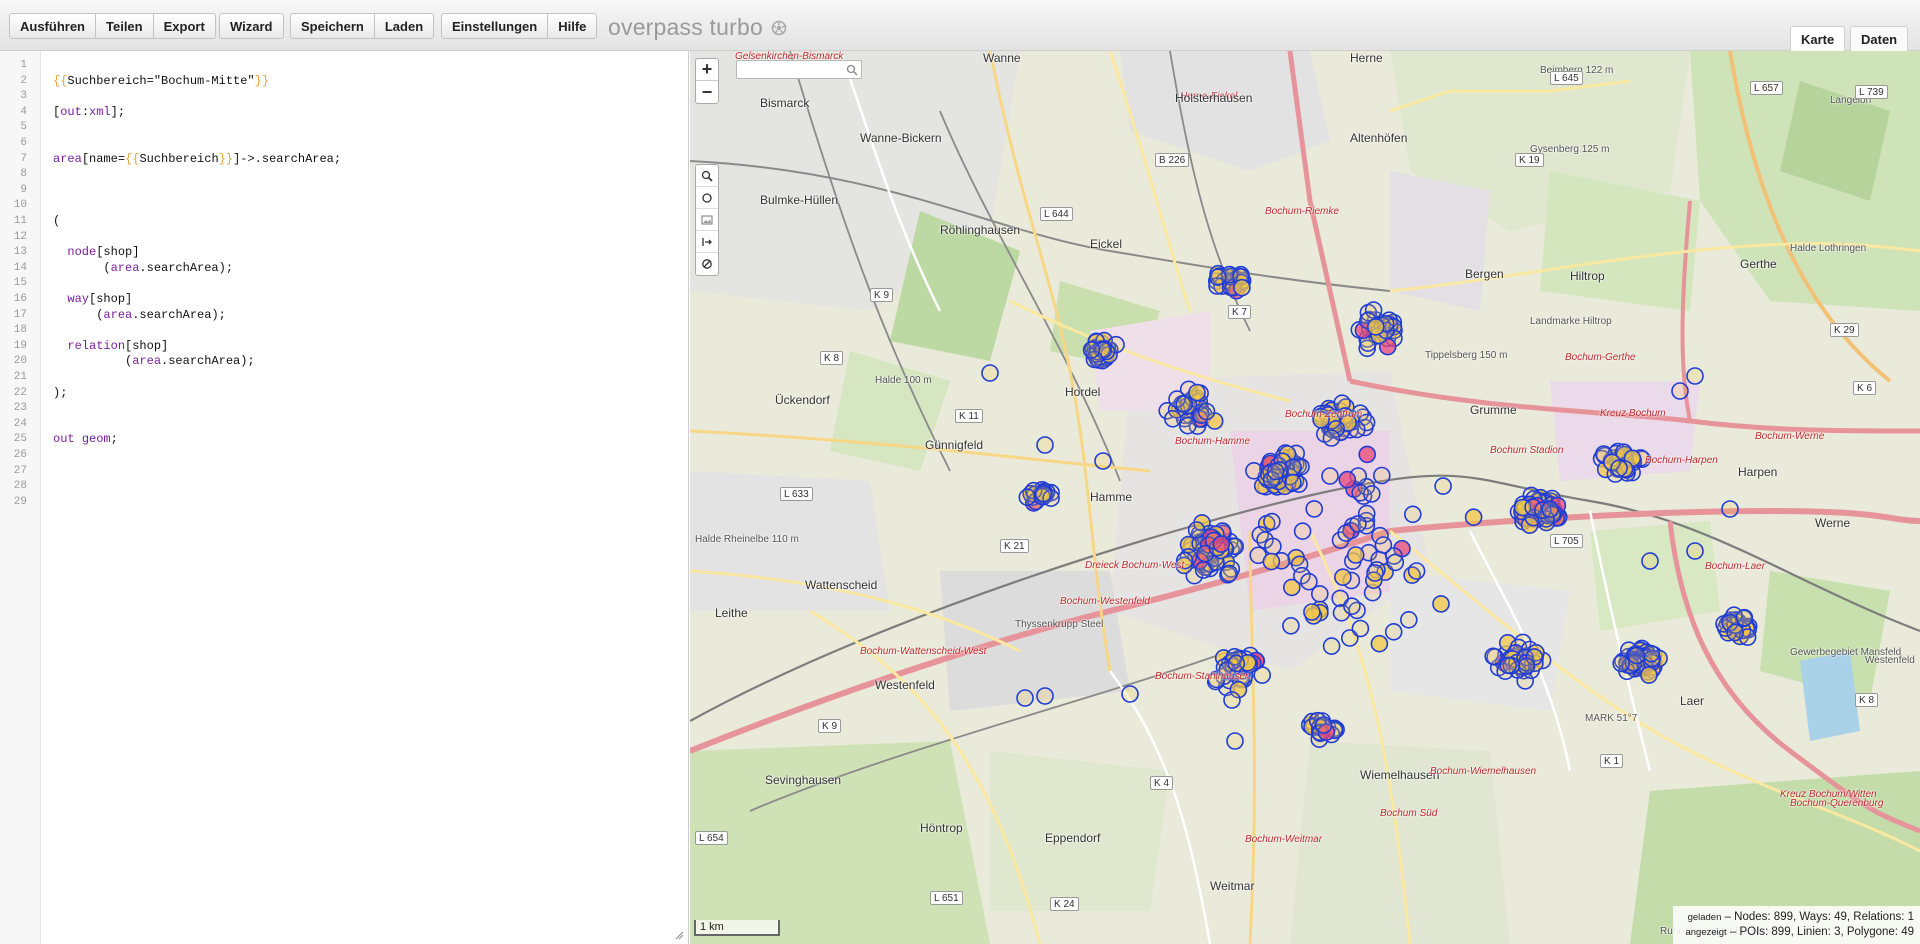 The image size is (1920, 944). What do you see at coordinates (707, 176) in the screenshot?
I see `zoom-to-data-button` at bounding box center [707, 176].